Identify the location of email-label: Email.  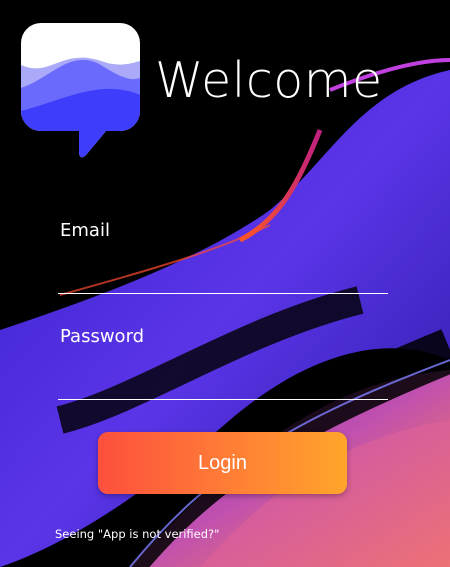
(85, 230).